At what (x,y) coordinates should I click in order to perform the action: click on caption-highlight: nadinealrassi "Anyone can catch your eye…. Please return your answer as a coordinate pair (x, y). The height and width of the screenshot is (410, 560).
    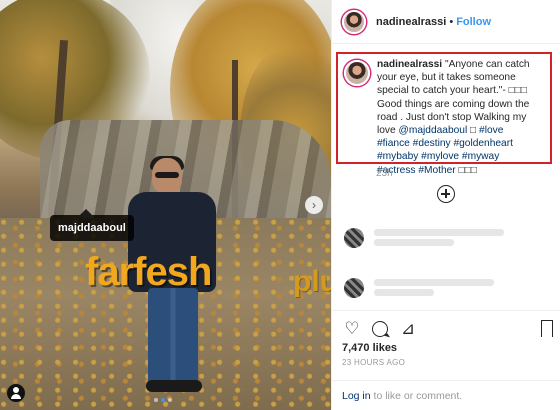
    Looking at the image, I should click on (444, 114).